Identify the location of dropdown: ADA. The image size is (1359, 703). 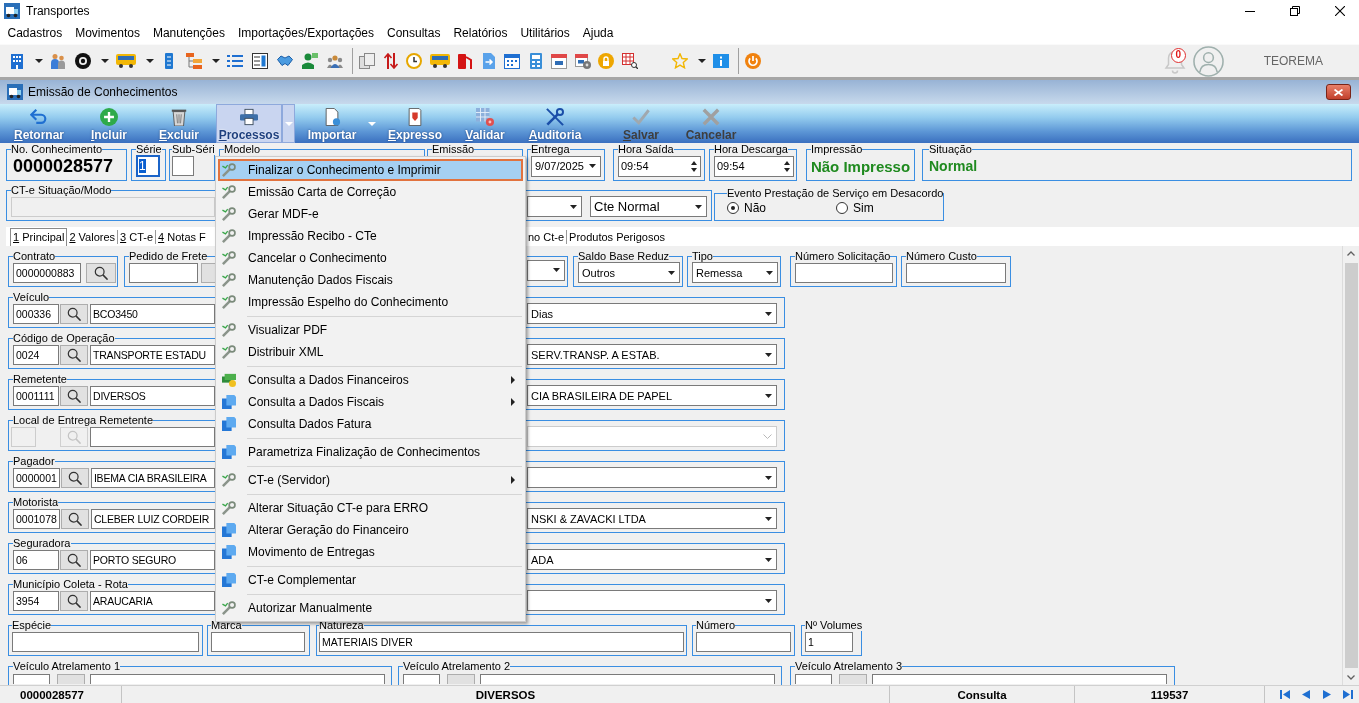
(652, 559).